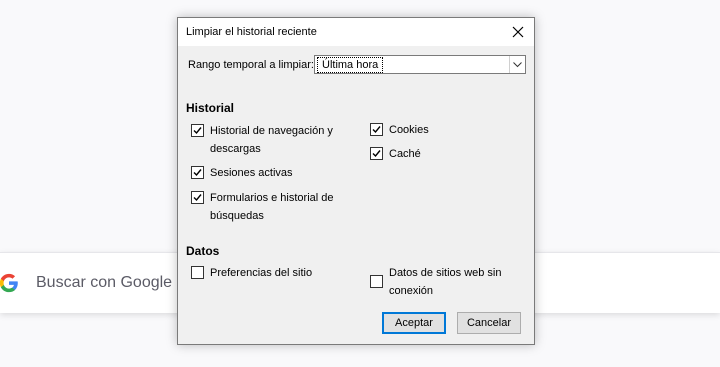 The width and height of the screenshot is (720, 367). Describe the element at coordinates (518, 32) in the screenshot. I see `close-icon` at that location.